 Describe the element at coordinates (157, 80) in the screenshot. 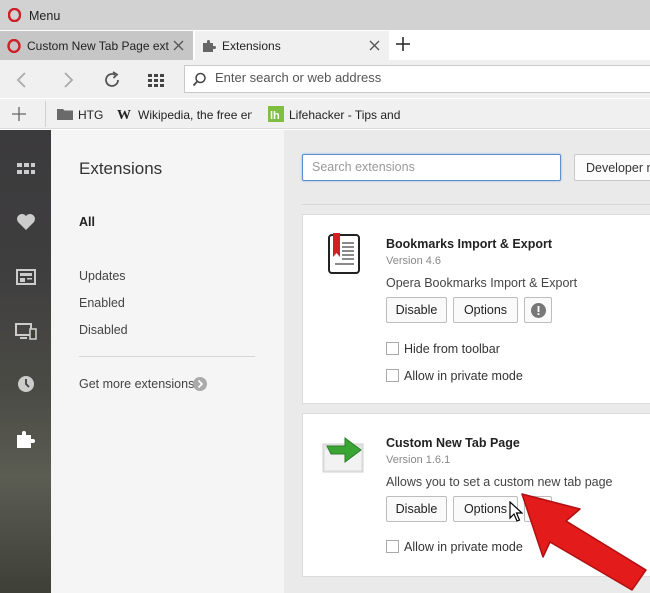

I see `speed-dial-grid-icon` at that location.